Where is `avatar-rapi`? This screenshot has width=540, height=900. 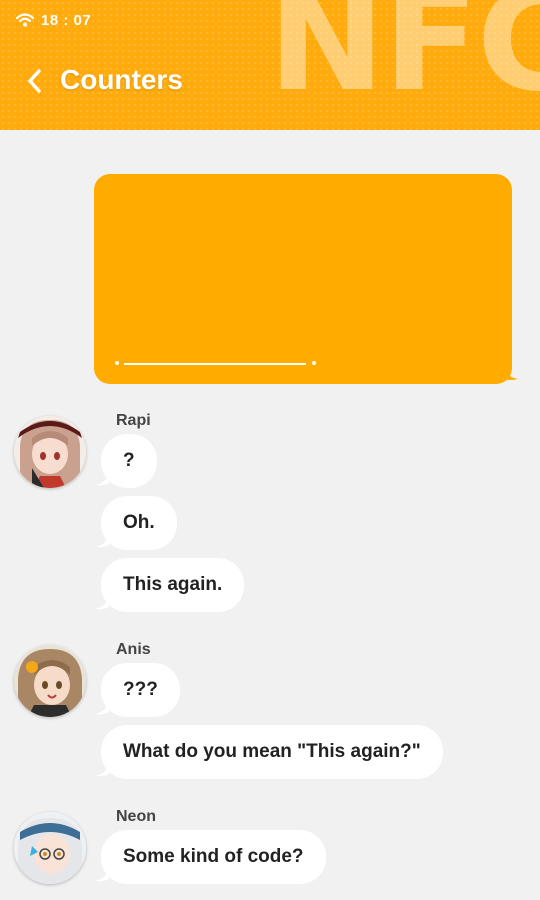
avatar-rapi is located at coordinates (50, 452).